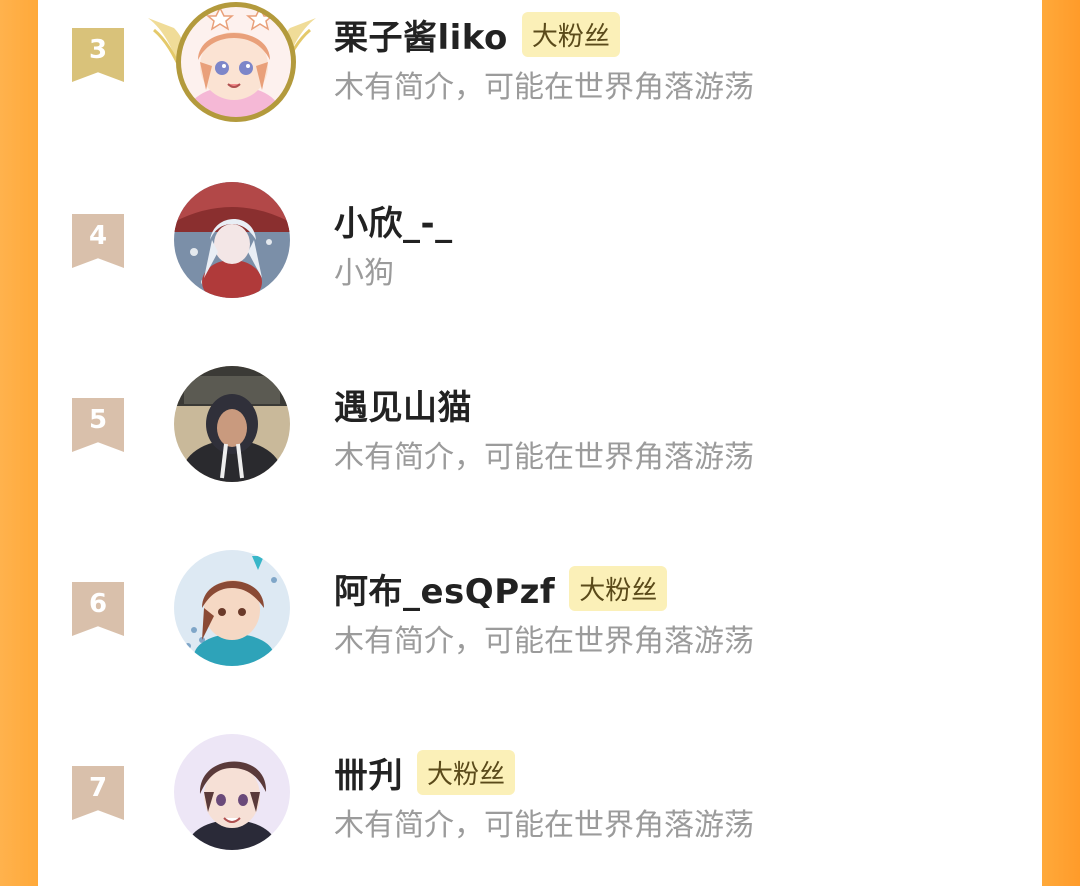 The width and height of the screenshot is (1080, 886). I want to click on name-line: 栗子酱liko 大粉丝, so click(477, 34).